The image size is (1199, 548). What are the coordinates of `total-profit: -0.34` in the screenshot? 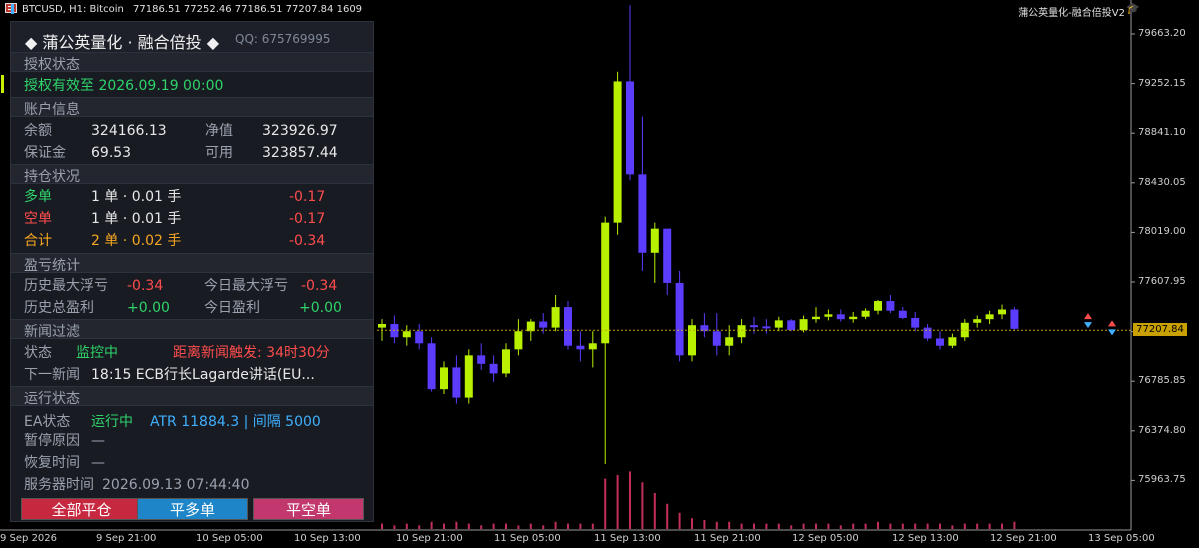 It's located at (307, 241).